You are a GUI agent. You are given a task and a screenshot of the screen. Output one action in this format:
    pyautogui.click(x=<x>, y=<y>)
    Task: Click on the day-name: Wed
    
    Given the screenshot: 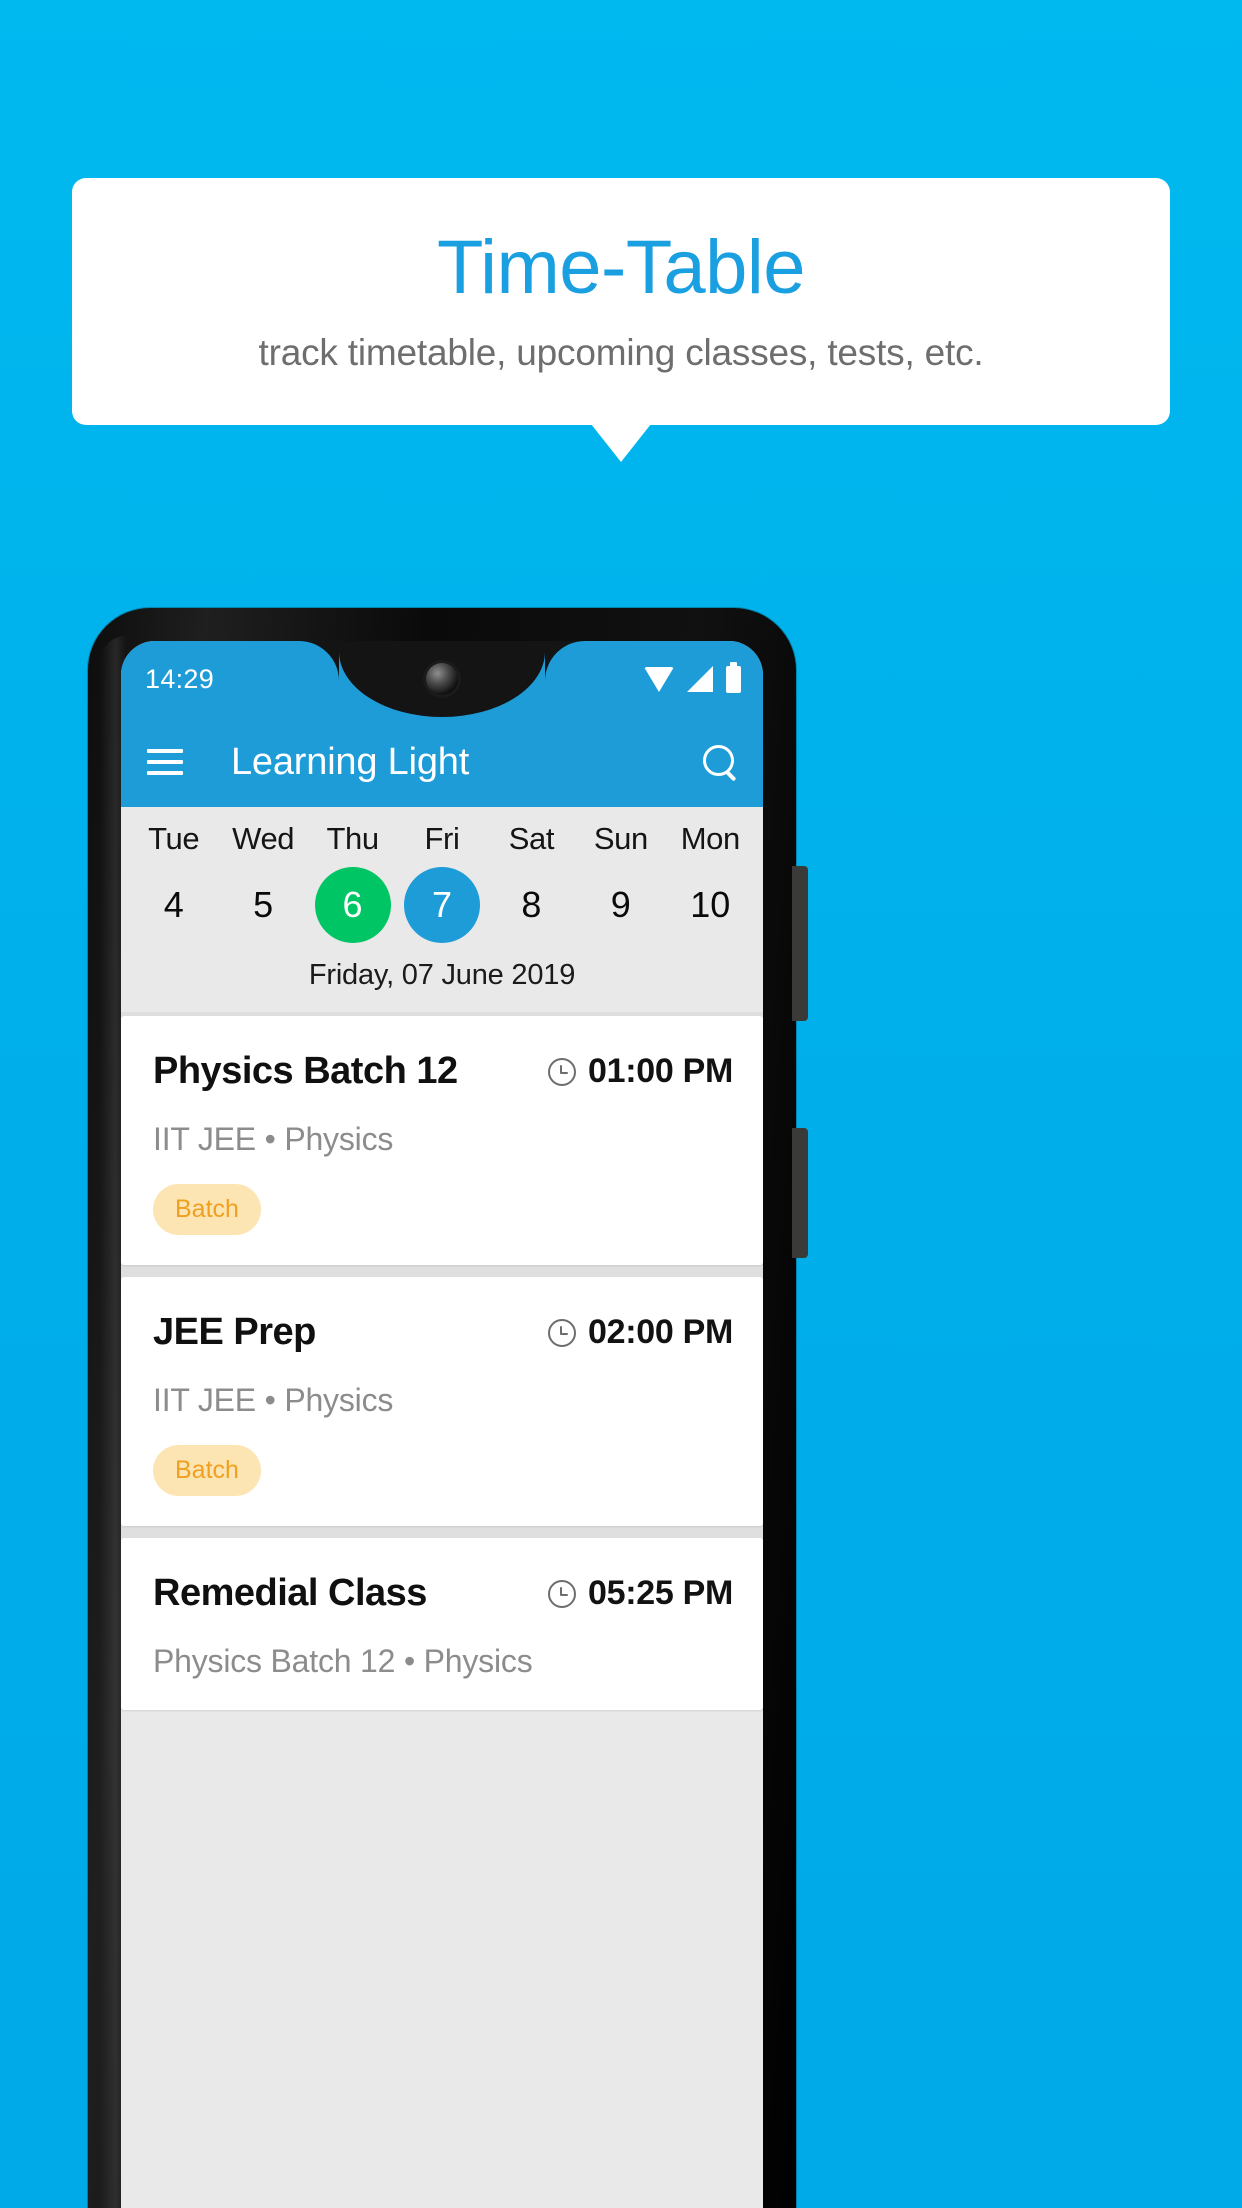 What is the action you would take?
    pyautogui.click(x=263, y=838)
    